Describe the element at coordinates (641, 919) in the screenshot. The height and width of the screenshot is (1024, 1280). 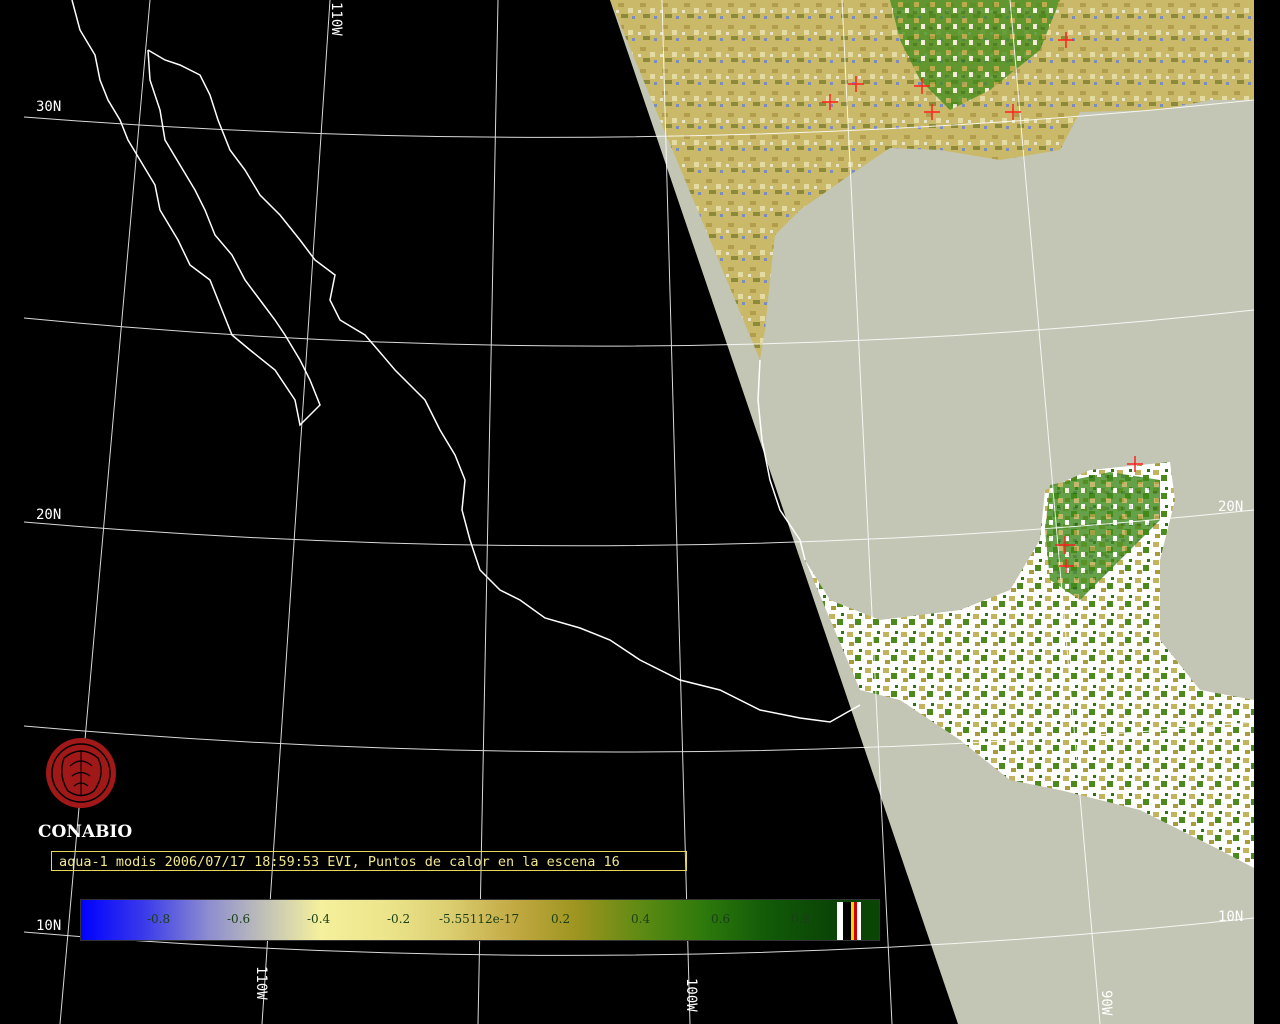
I see `colorbar-tick: 0.4` at that location.